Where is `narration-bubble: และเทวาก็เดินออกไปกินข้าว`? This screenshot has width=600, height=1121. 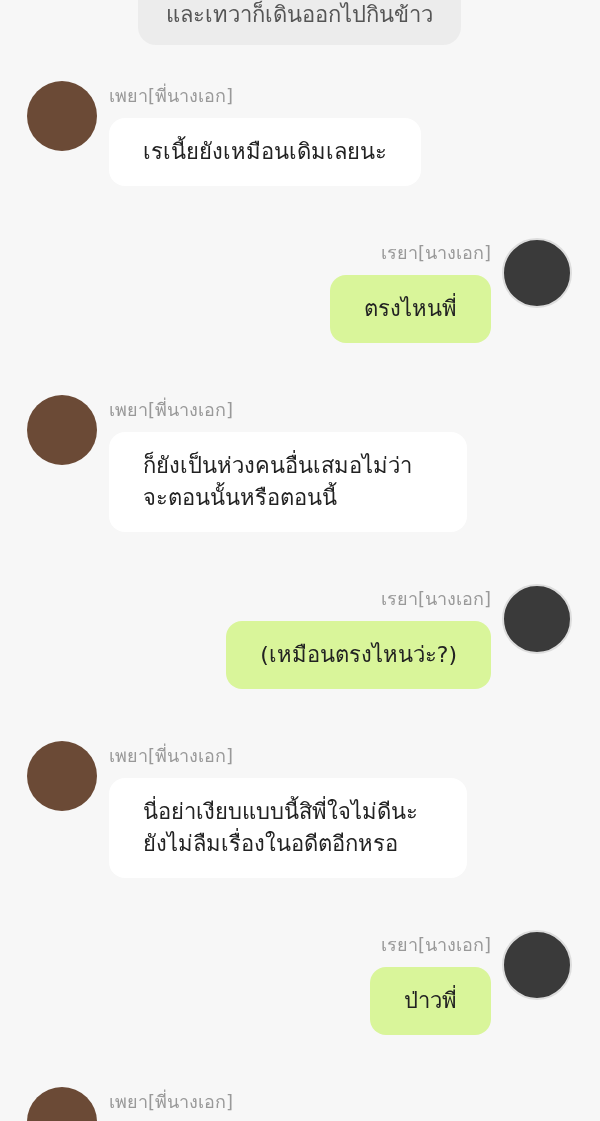
narration-bubble: และเทวาก็เดินออกไปกินข้าว is located at coordinates (299, 22).